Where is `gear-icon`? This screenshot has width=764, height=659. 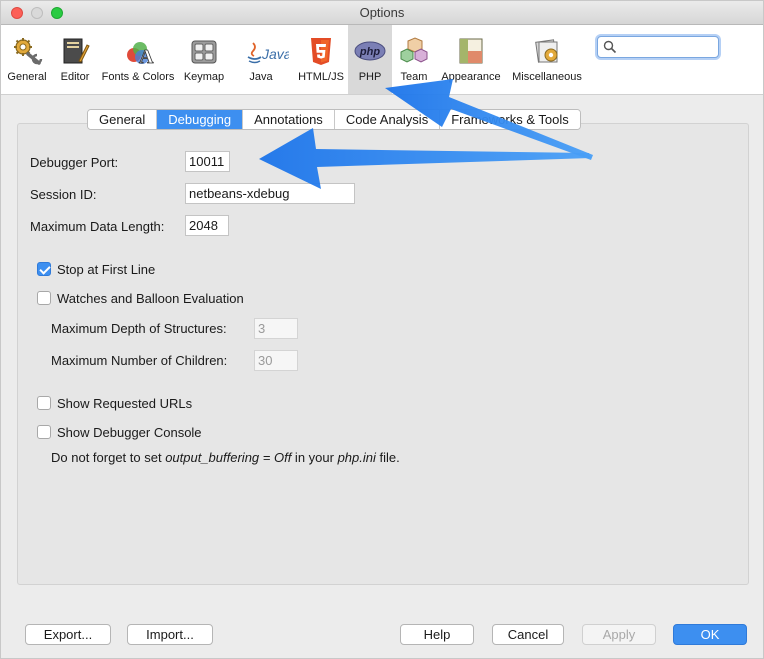
gear-icon is located at coordinates (28, 51).